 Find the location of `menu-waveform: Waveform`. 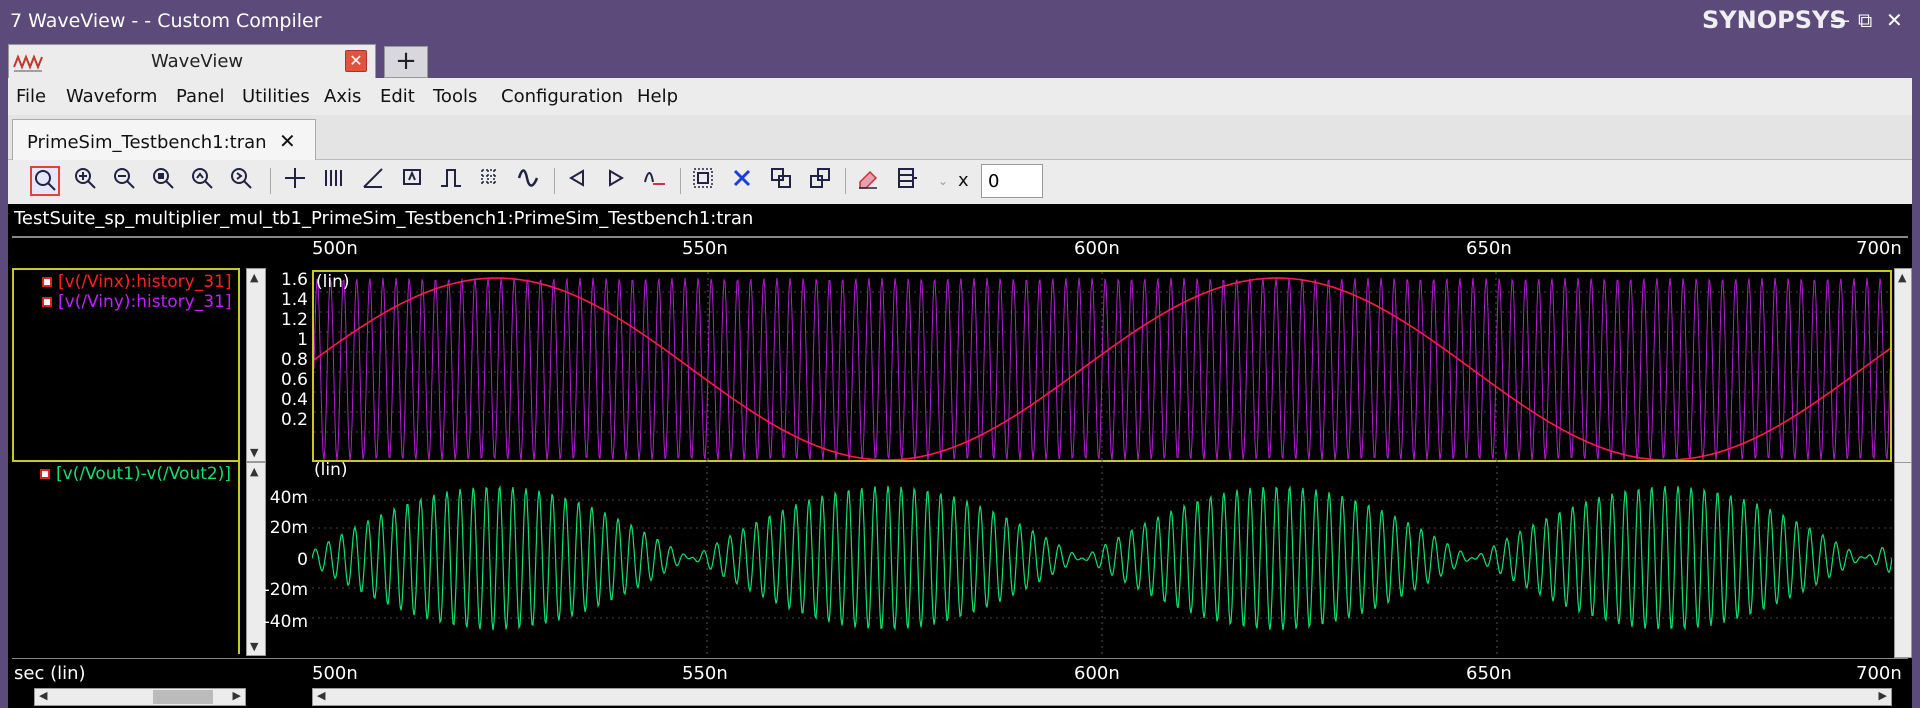

menu-waveform: Waveform is located at coordinates (111, 96).